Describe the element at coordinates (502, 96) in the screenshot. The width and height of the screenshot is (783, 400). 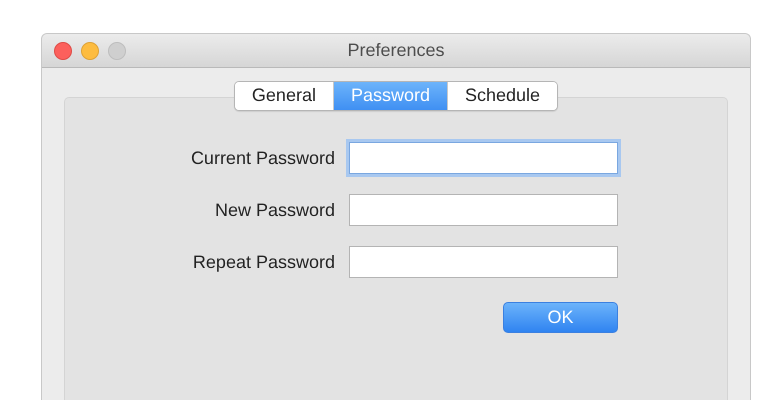
I see `tab: Schedule` at that location.